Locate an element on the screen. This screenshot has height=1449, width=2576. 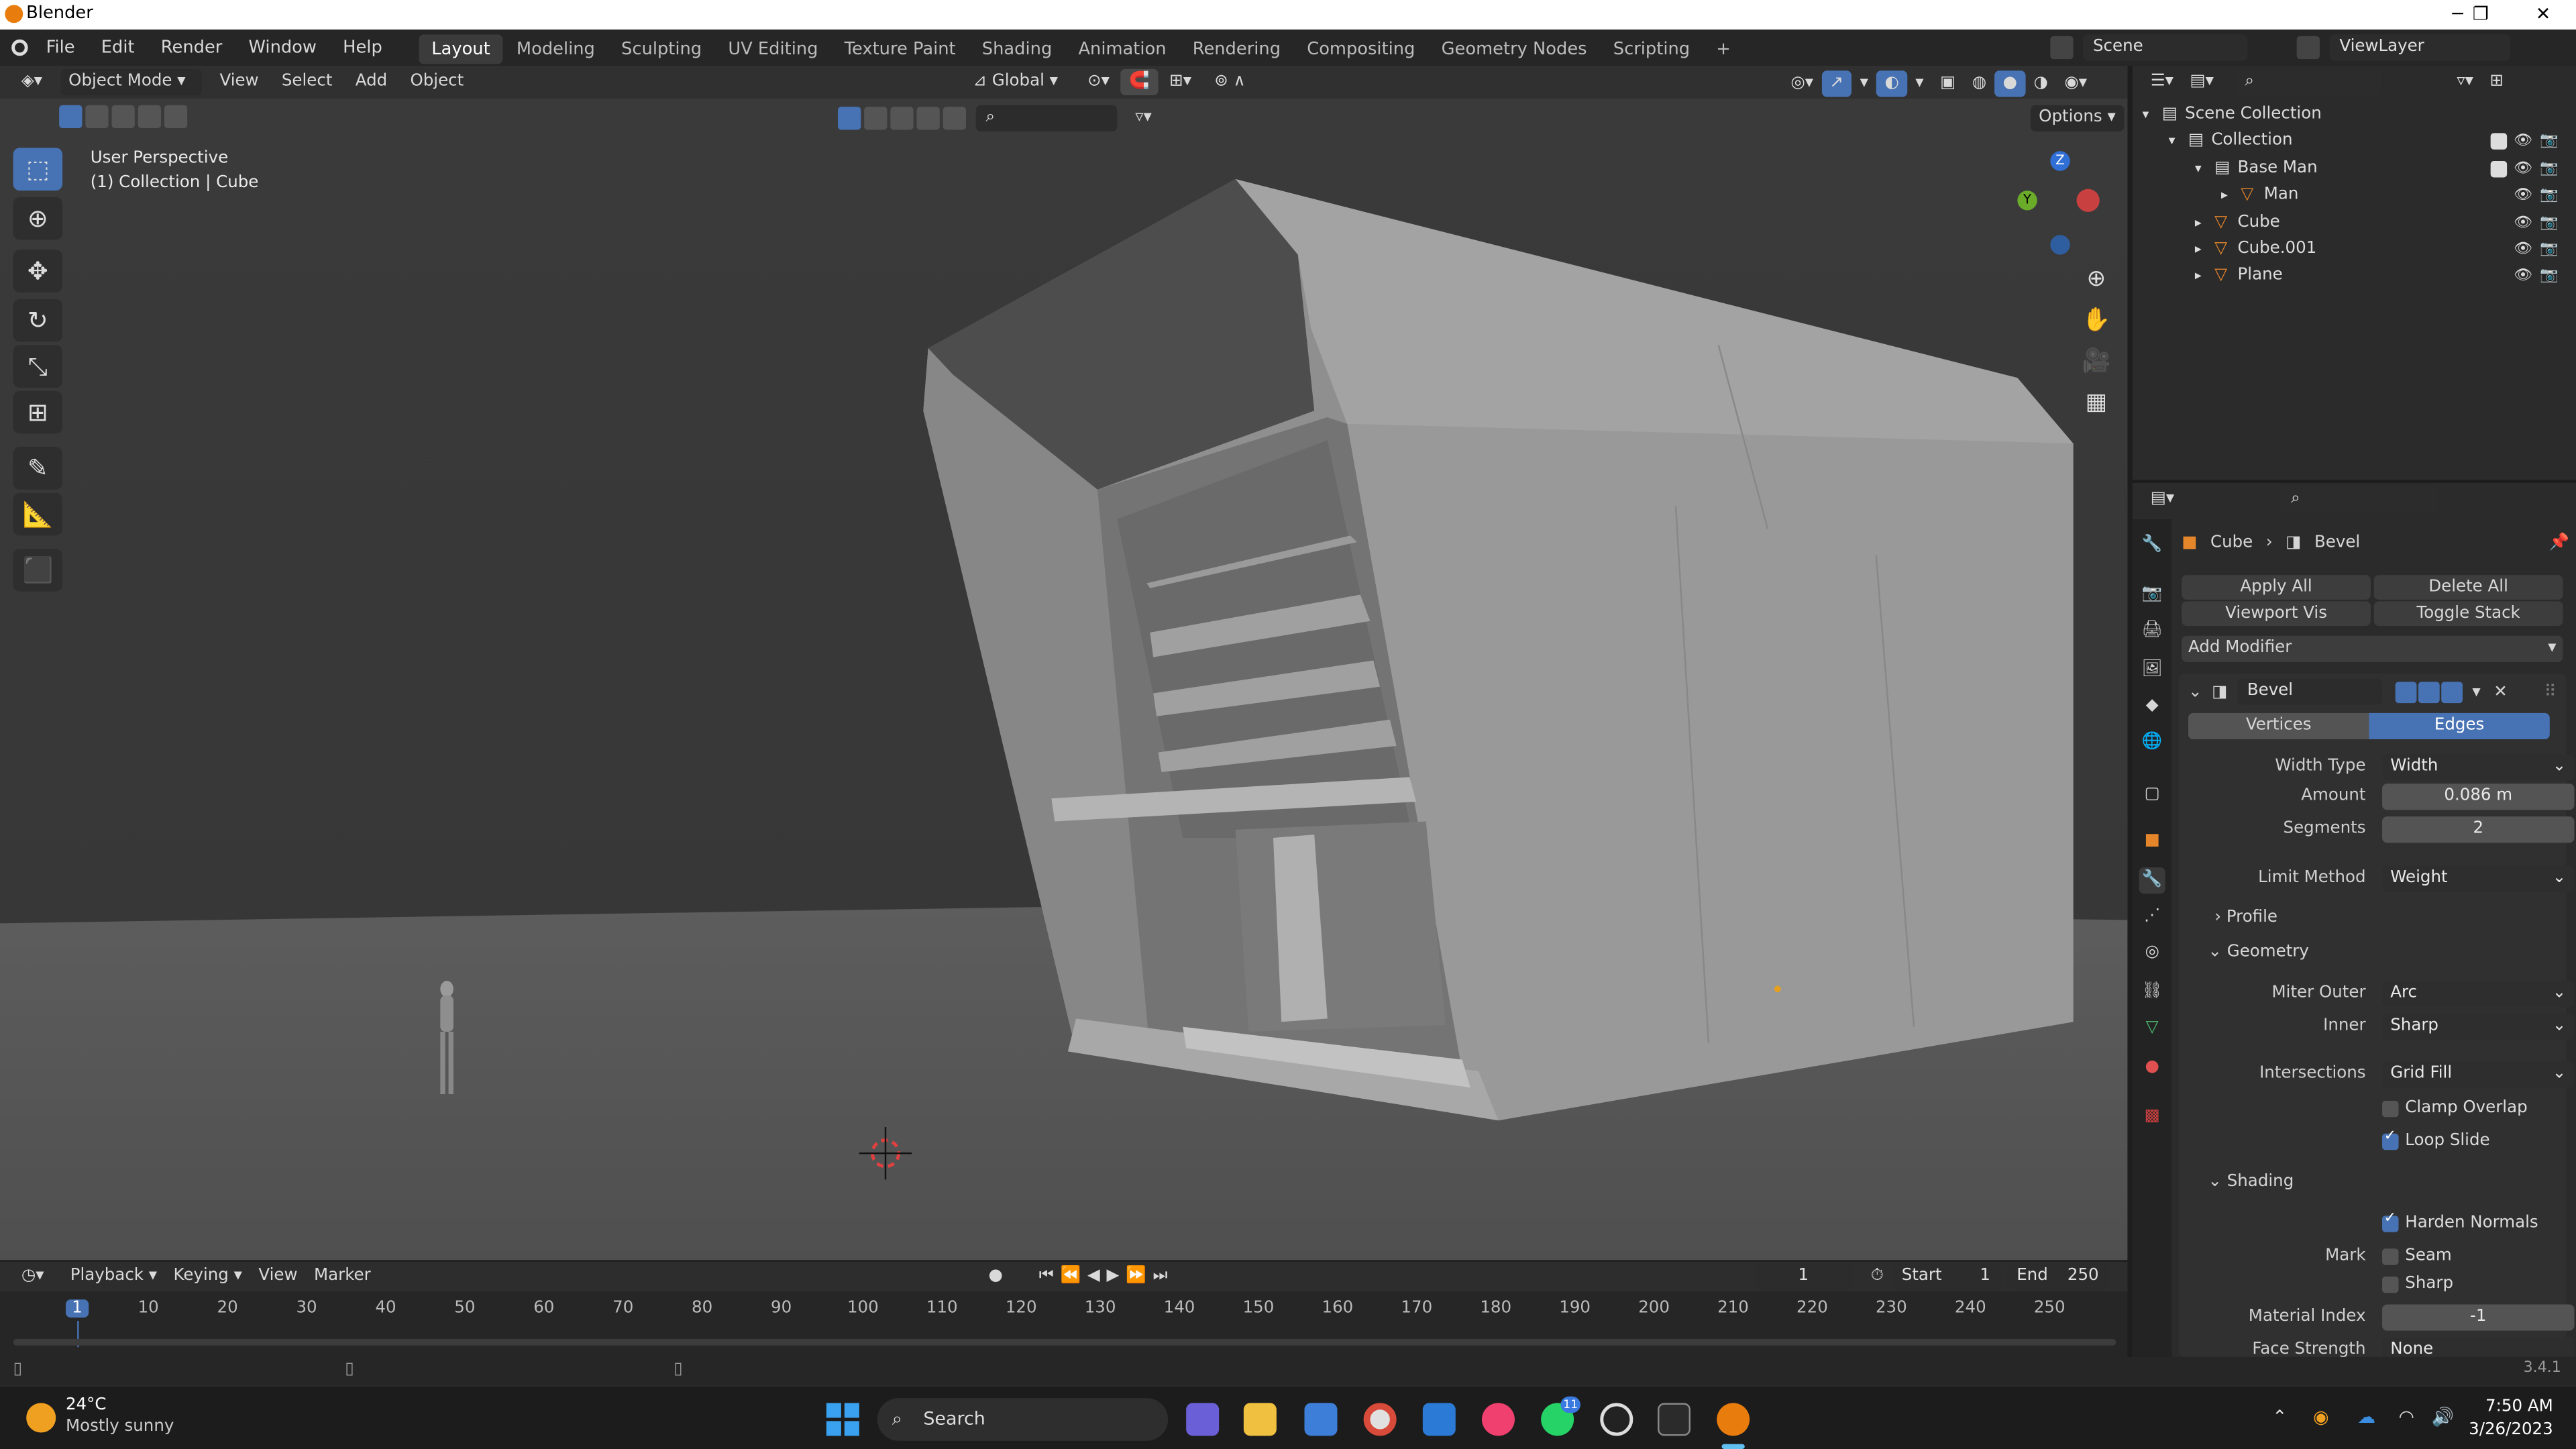
zoom-icon: ⊕ is located at coordinates (2096, 280).